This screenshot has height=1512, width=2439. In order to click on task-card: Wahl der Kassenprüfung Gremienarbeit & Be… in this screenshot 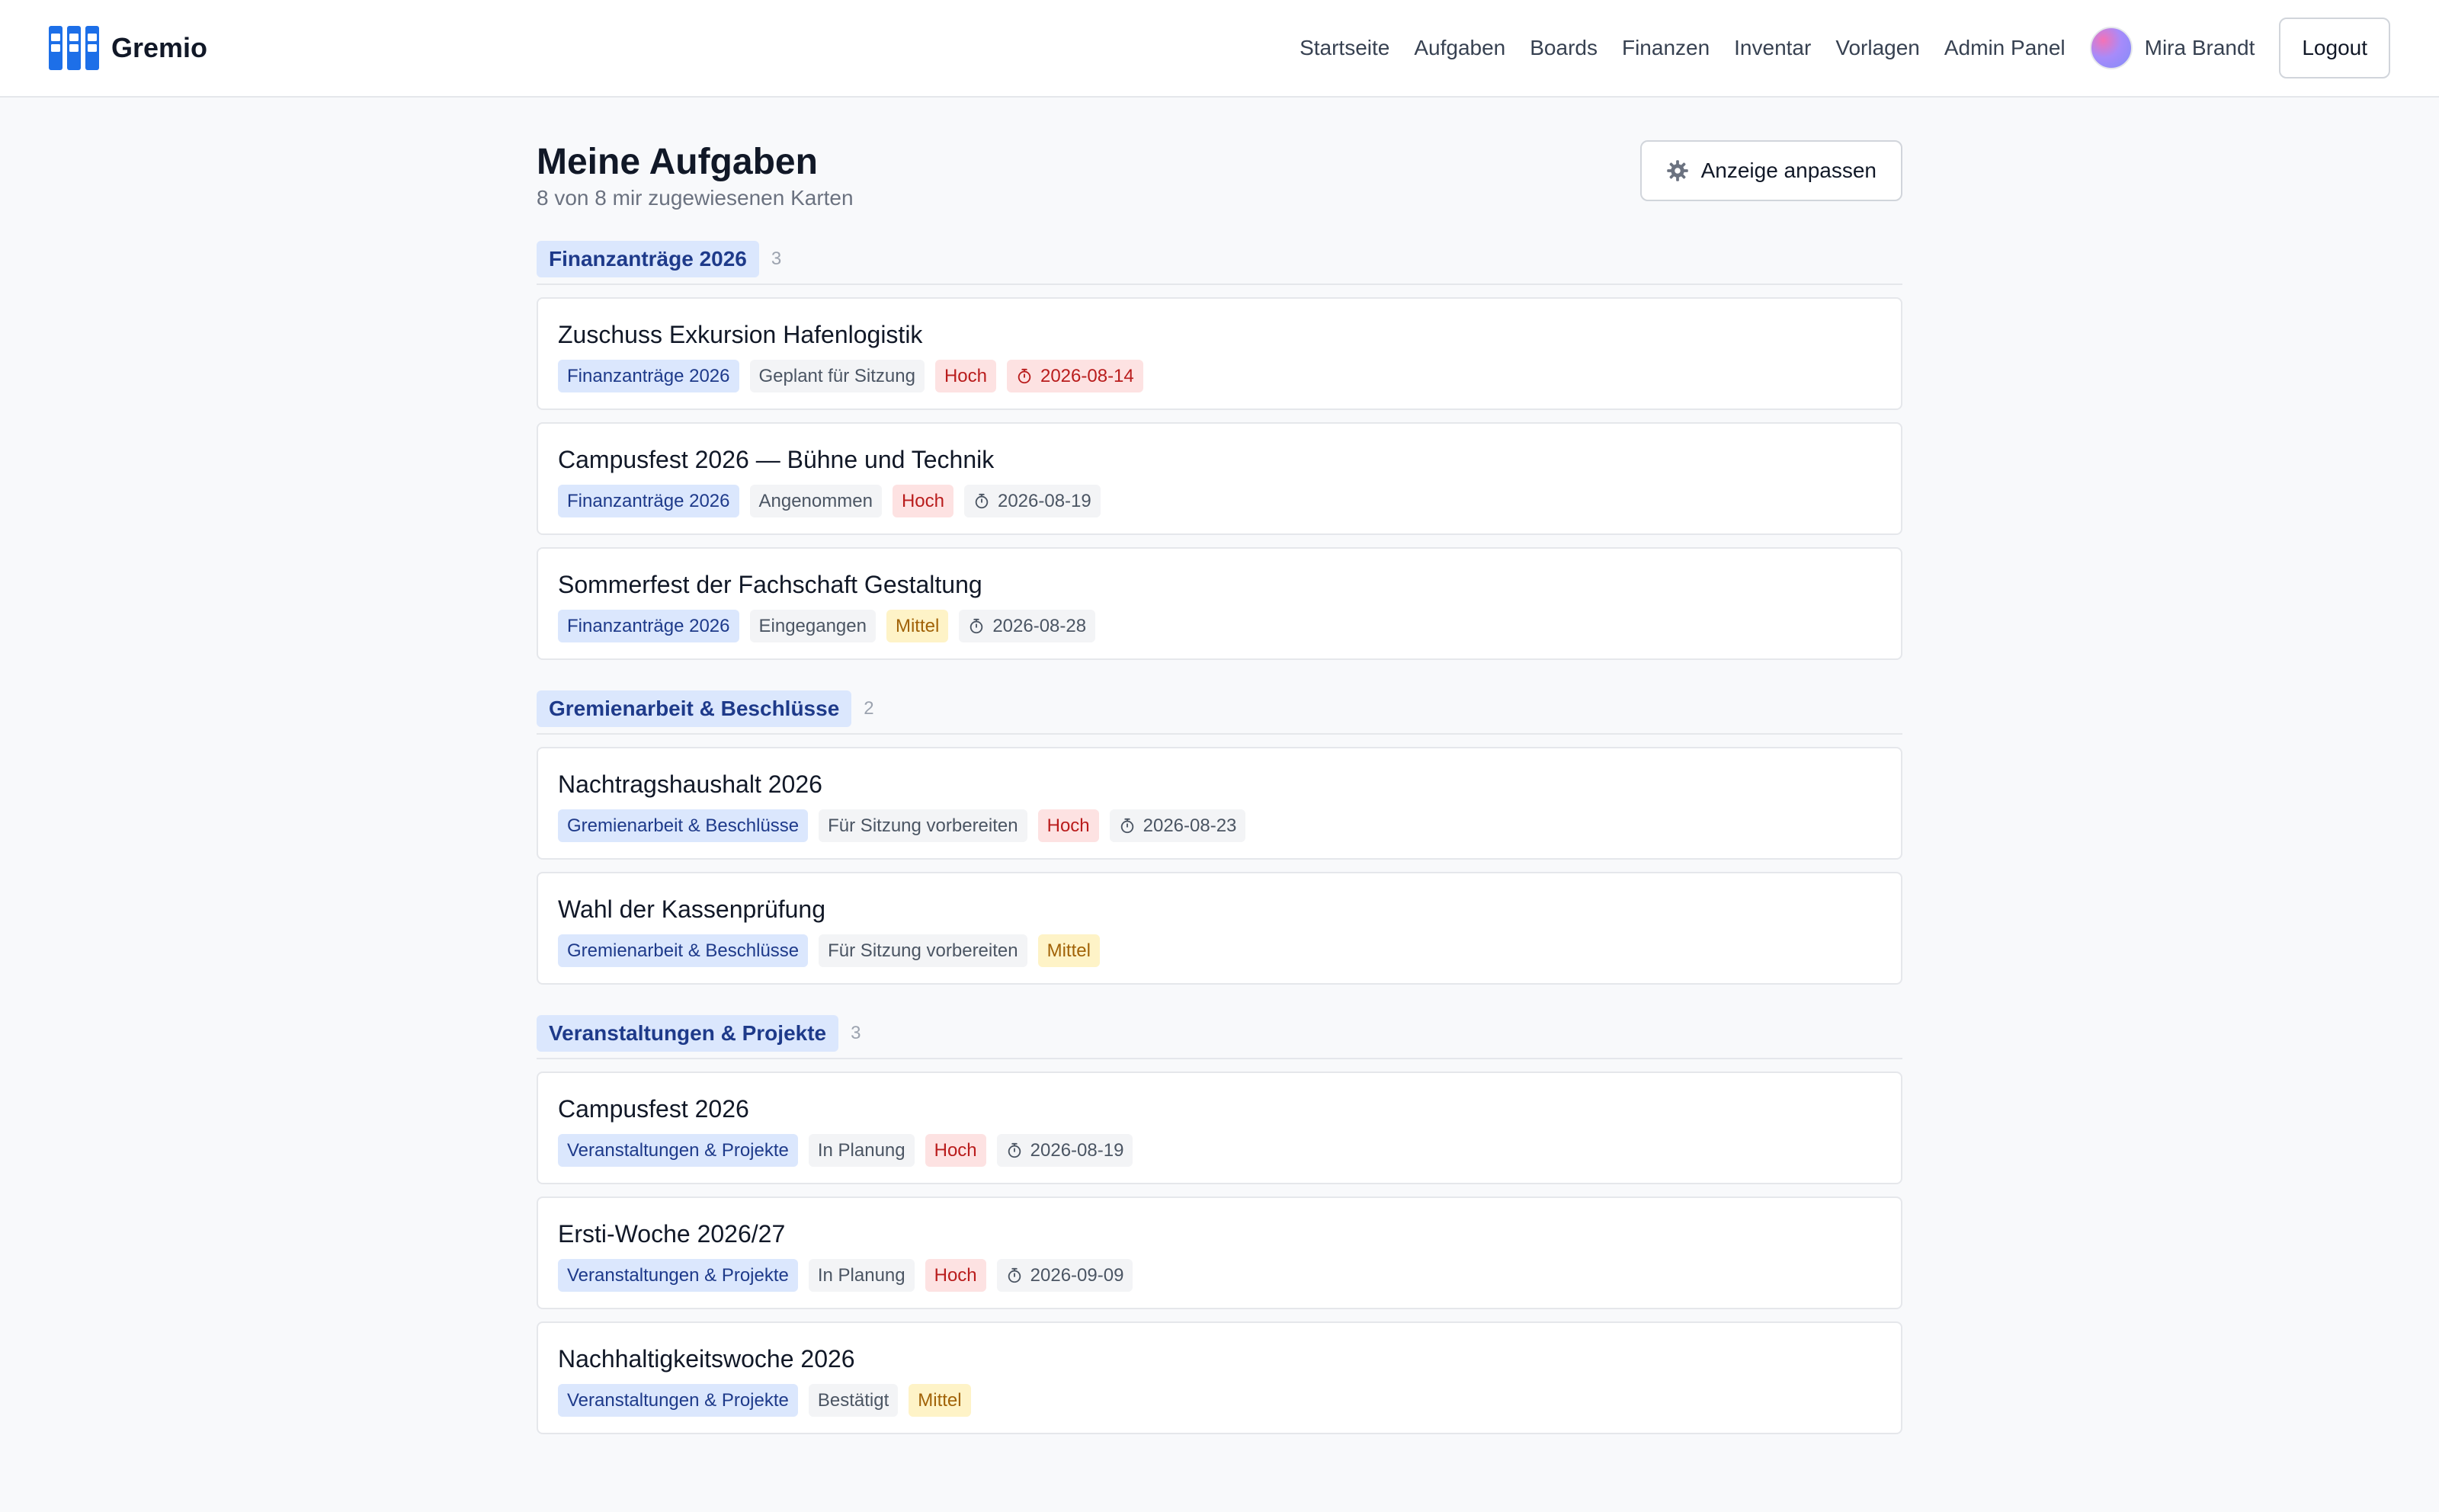, I will do `click(1219, 928)`.